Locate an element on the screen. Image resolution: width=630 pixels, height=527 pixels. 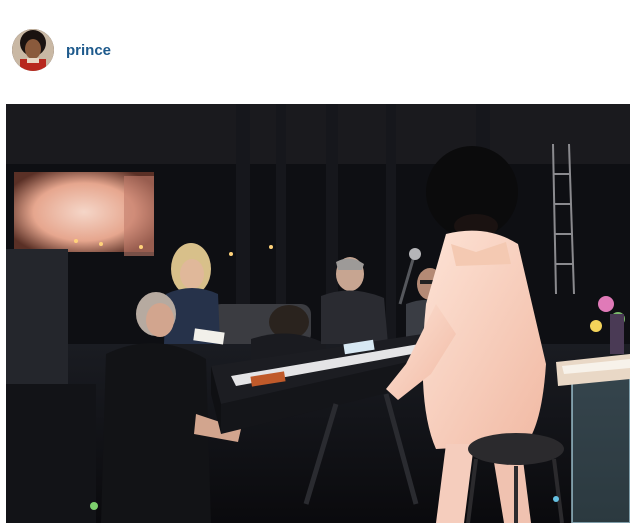
avatar-illustration is located at coordinates (33, 50).